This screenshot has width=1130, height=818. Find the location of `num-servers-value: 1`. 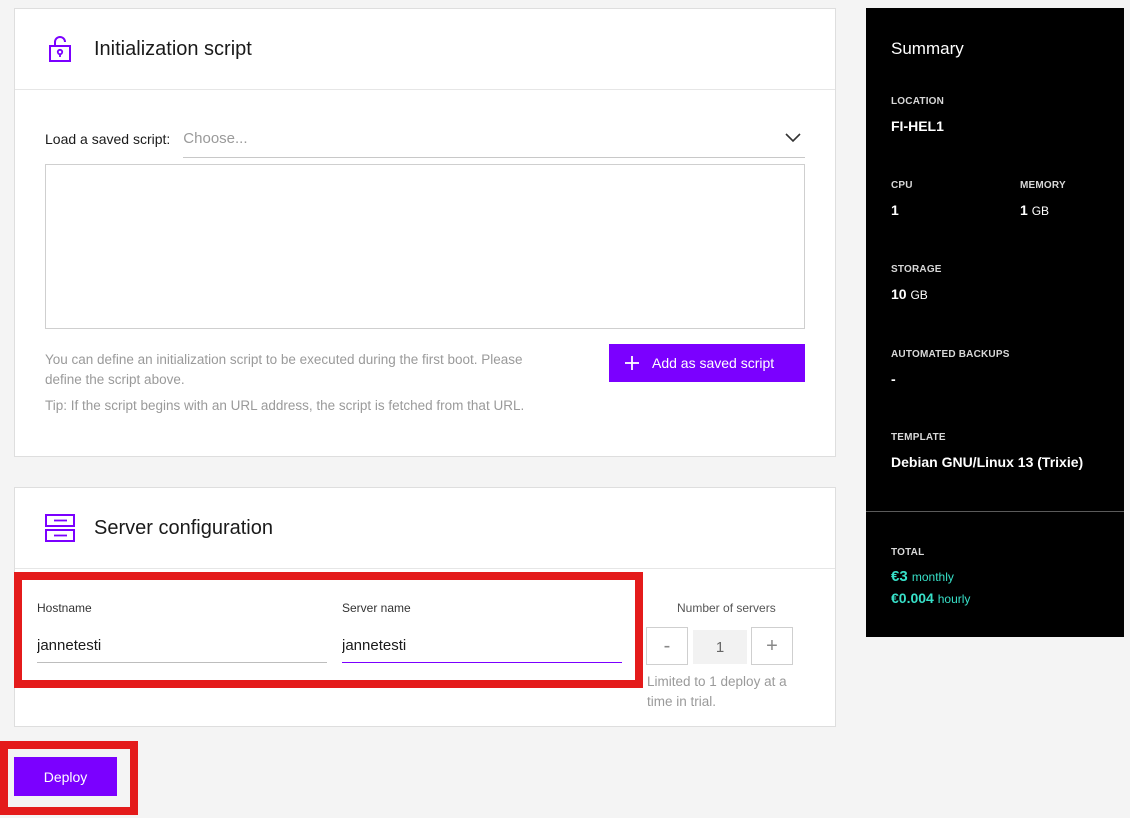

num-servers-value: 1 is located at coordinates (720, 647).